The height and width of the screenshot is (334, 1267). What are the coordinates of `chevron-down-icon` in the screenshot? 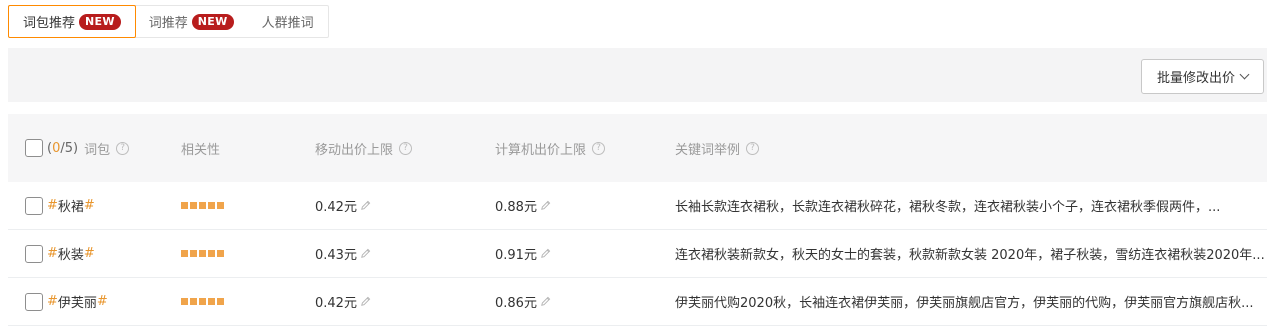 It's located at (1244, 74).